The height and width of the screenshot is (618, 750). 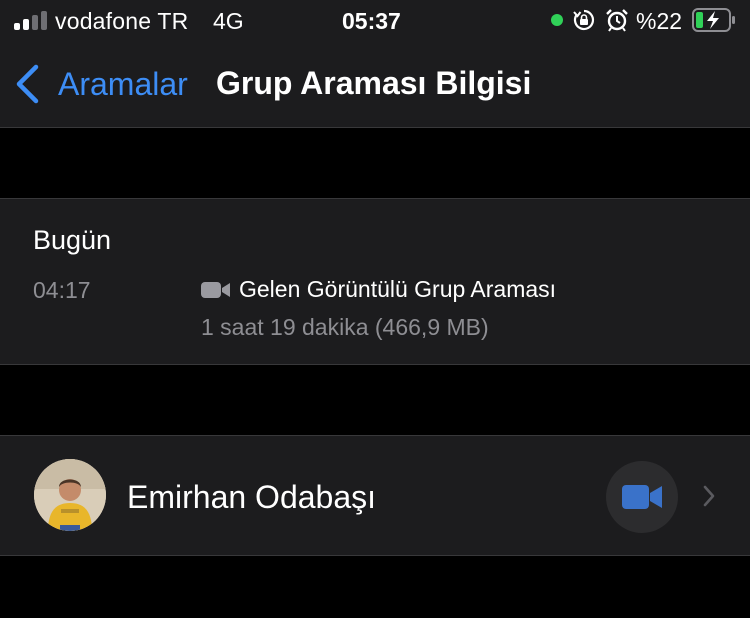 I want to click on call-duration-size: 1 saat 19 dakika (466,9 MB), so click(x=345, y=327).